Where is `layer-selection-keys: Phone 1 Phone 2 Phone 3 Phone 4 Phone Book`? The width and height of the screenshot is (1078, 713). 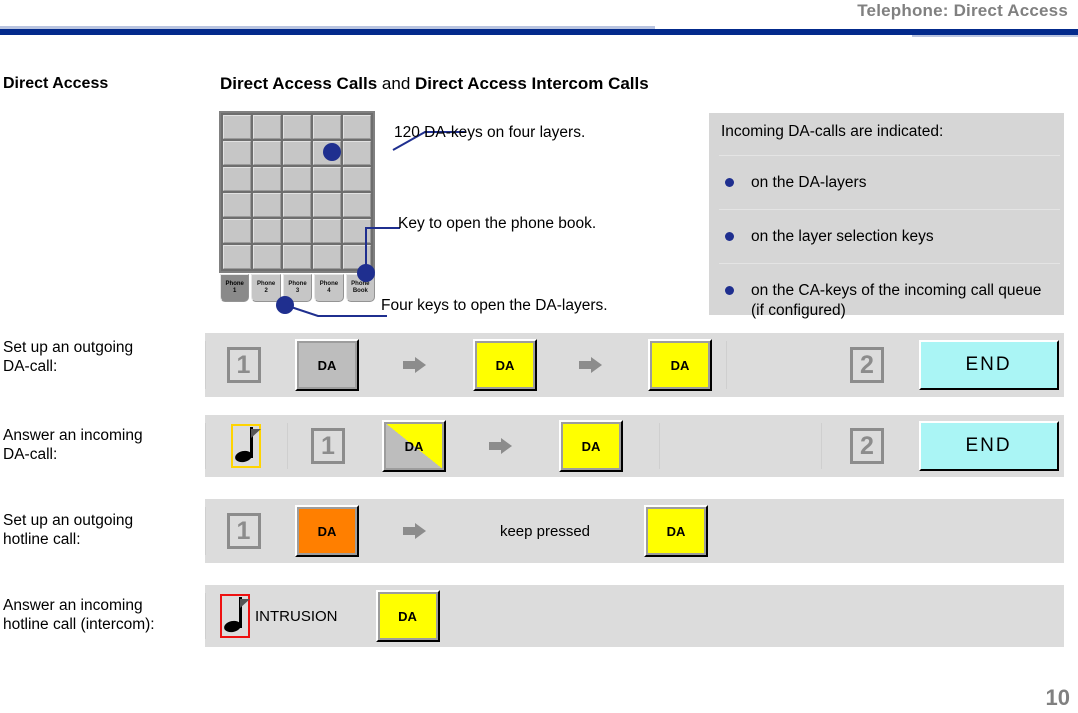
layer-selection-keys: Phone 1 Phone 2 Phone 3 Phone 4 Phone Book is located at coordinates (297, 288).